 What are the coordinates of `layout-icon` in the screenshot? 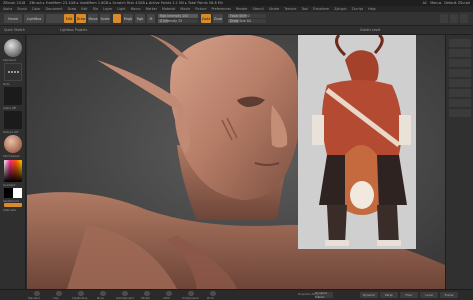 It's located at (454, 18).